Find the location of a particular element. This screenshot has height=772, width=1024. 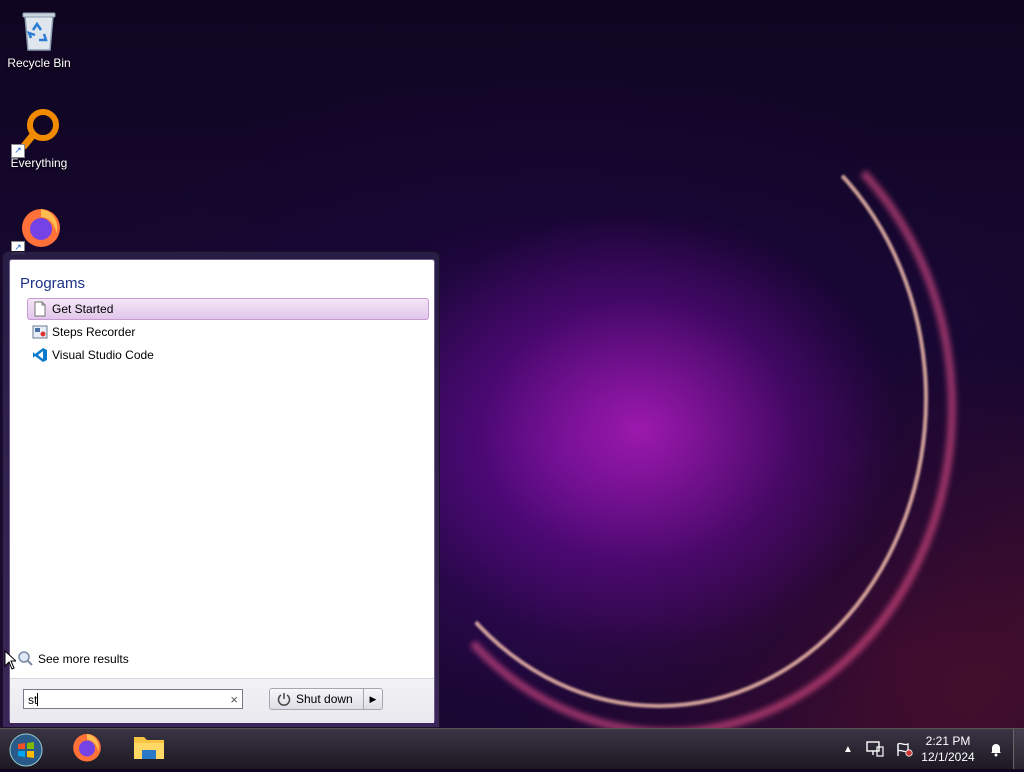

program-label: Get Started is located at coordinates (83, 309).